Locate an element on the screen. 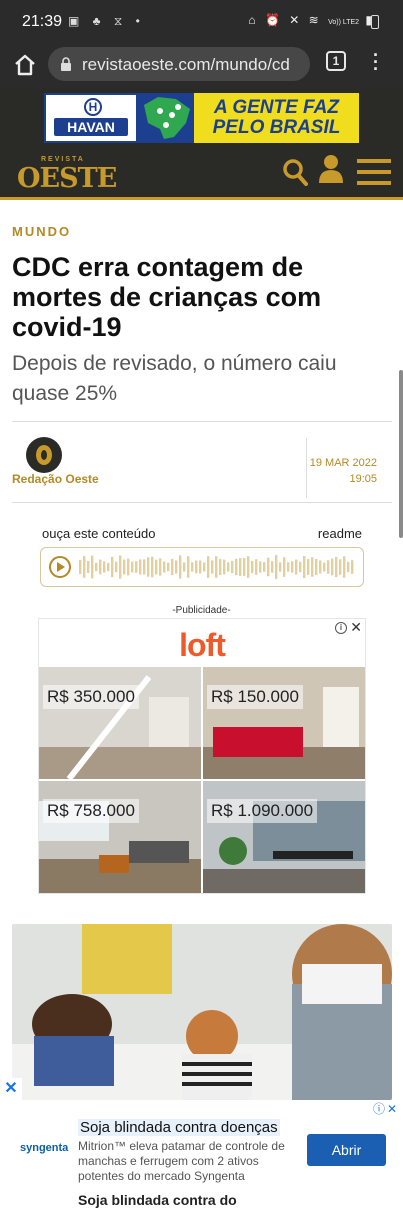  waveform is located at coordinates (218, 567).